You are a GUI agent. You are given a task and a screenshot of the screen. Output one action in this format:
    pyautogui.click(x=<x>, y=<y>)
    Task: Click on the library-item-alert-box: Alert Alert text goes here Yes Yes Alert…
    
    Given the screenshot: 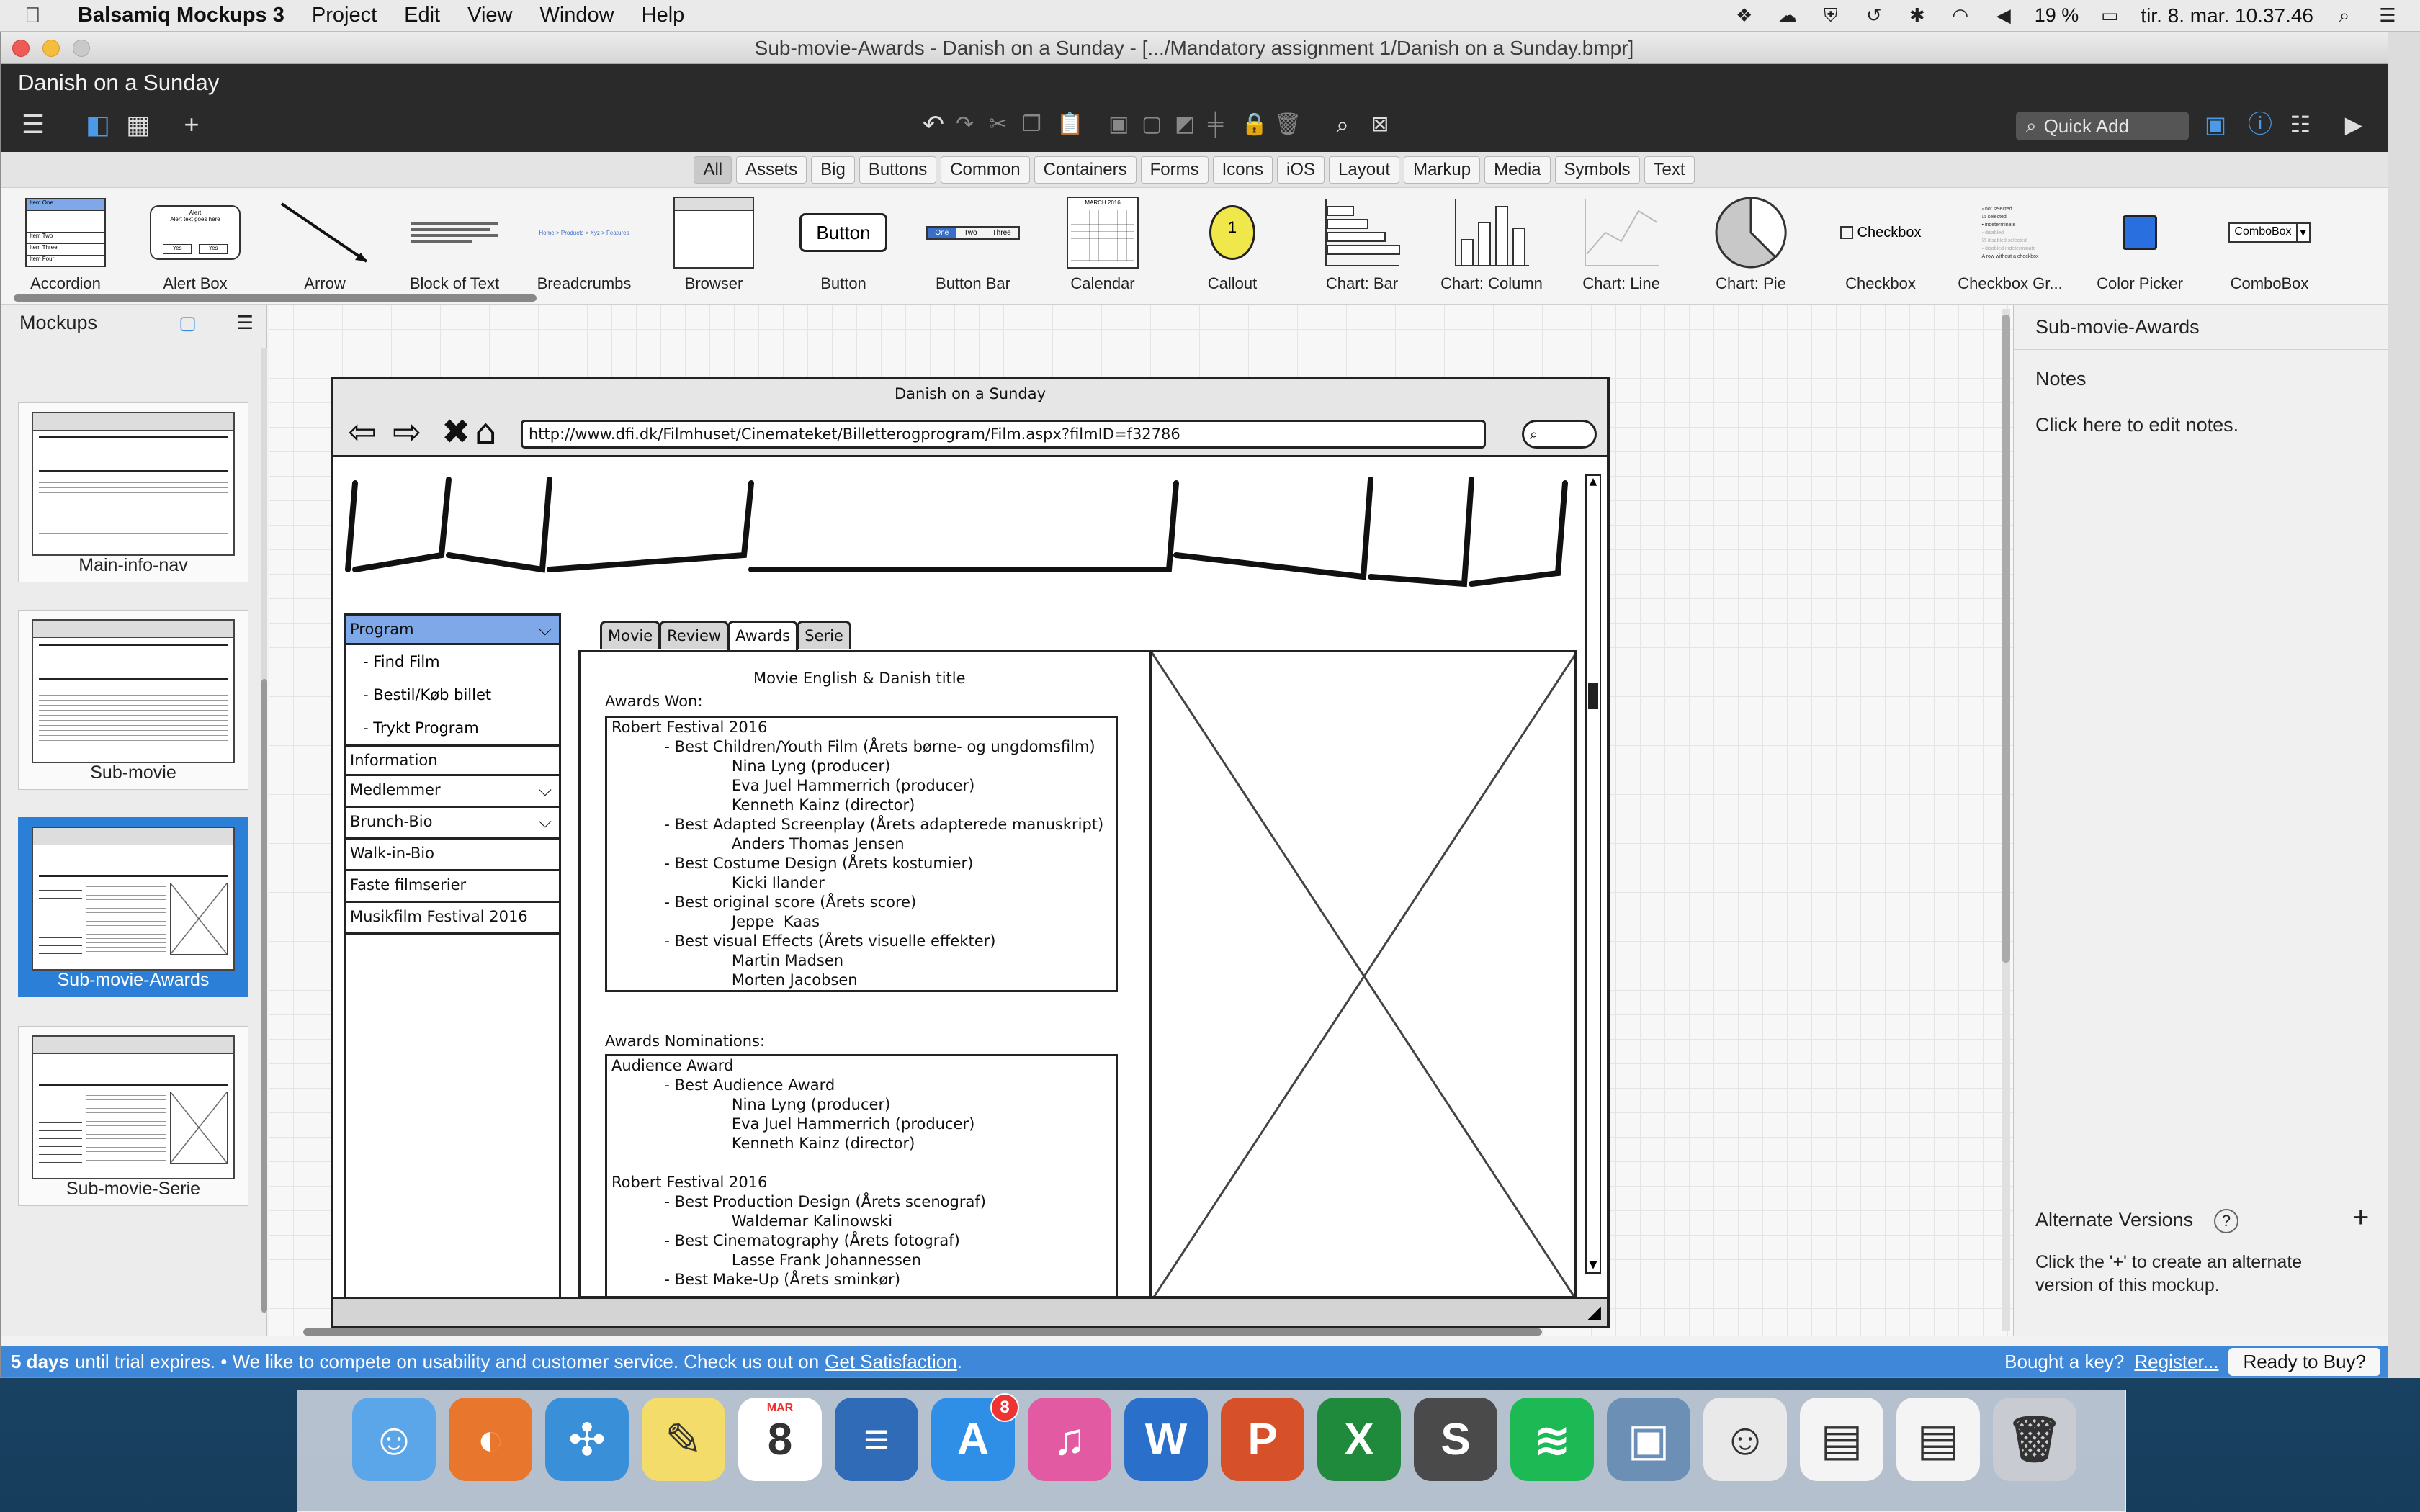 What is the action you would take?
    pyautogui.click(x=195, y=242)
    